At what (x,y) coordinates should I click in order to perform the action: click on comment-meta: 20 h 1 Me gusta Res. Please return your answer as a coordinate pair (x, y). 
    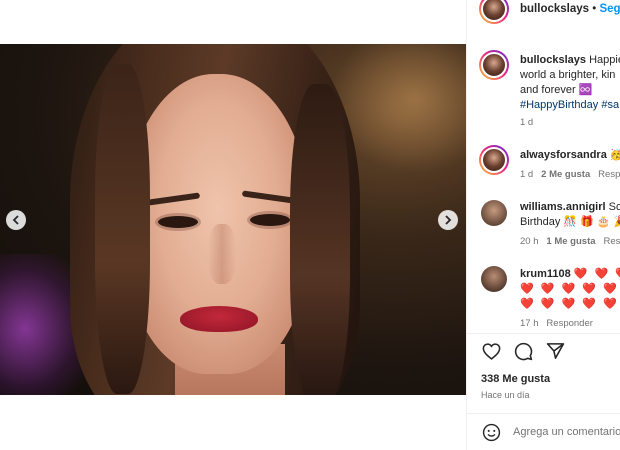
    Looking at the image, I should click on (570, 241).